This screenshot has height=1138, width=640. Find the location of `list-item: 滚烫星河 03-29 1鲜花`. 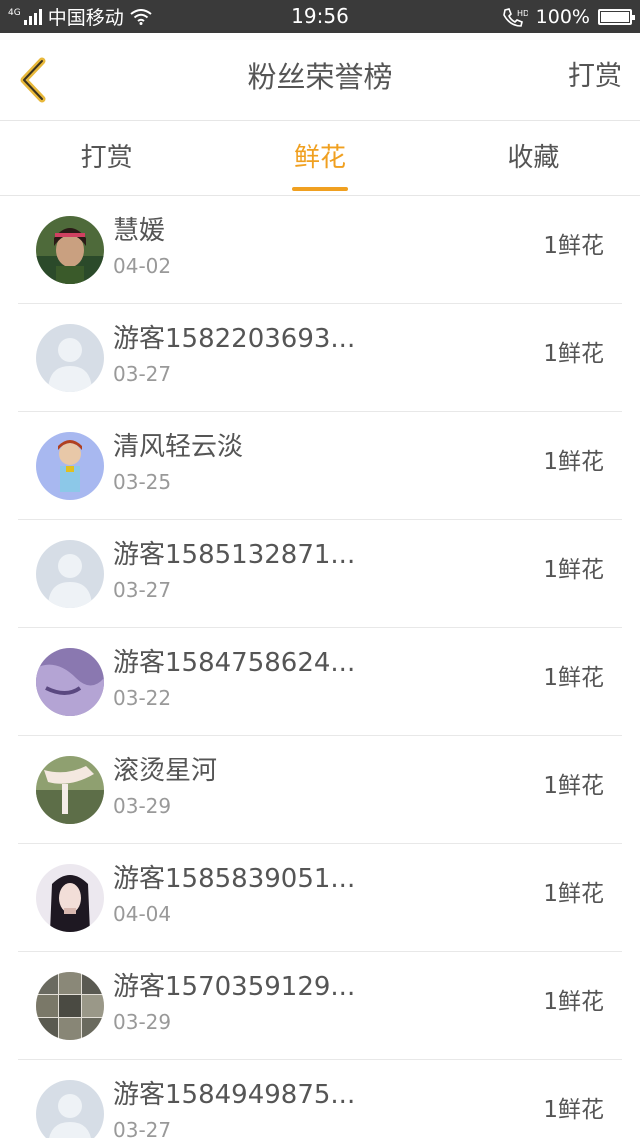

list-item: 滚烫星河 03-29 1鲜花 is located at coordinates (320, 790).